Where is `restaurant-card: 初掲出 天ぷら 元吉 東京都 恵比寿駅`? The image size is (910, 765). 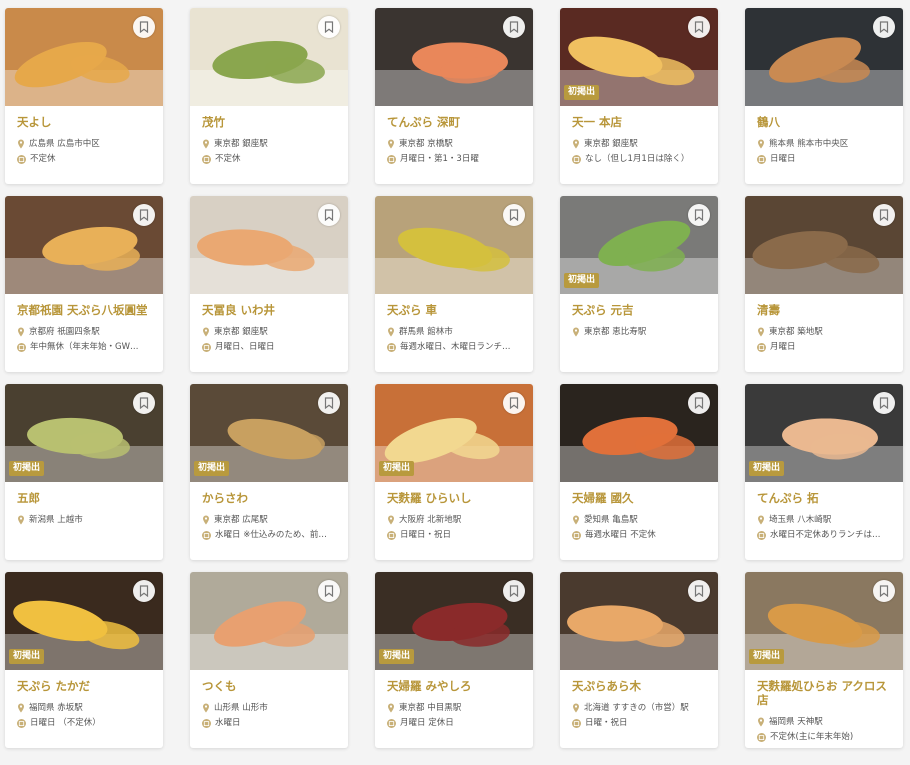
restaurant-card: 初掲出 天ぷら 元吉 東京都 恵比寿駅 is located at coordinates (639, 284).